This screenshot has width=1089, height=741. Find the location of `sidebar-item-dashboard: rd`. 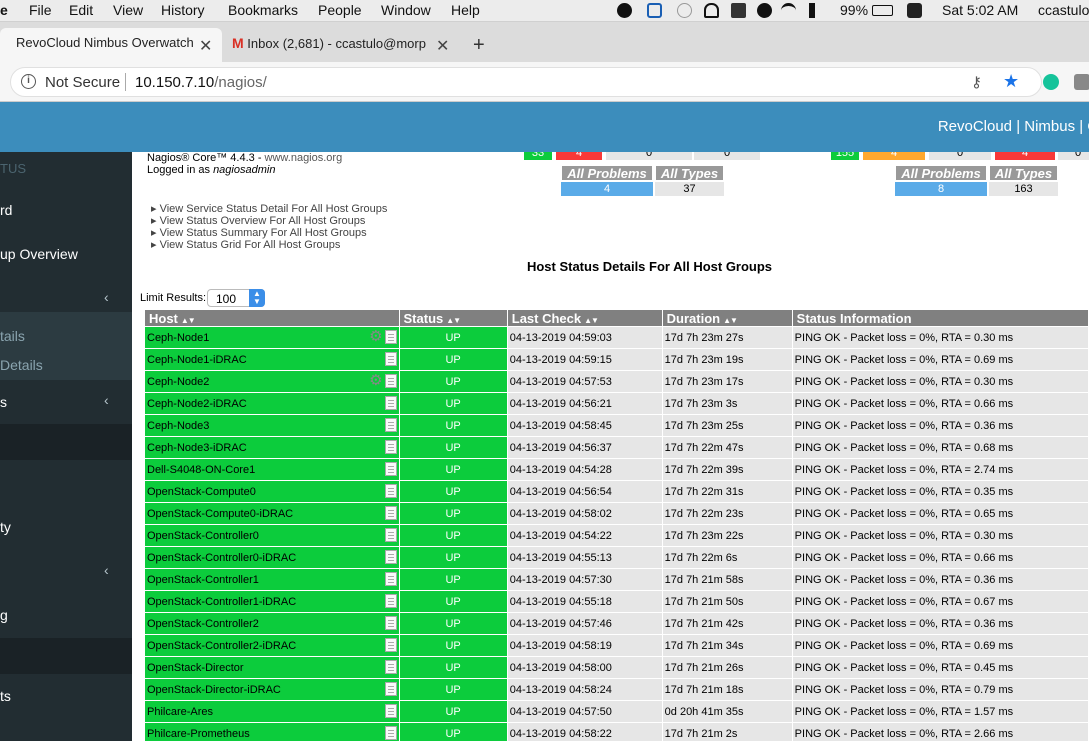

sidebar-item-dashboard: rd is located at coordinates (6, 210).